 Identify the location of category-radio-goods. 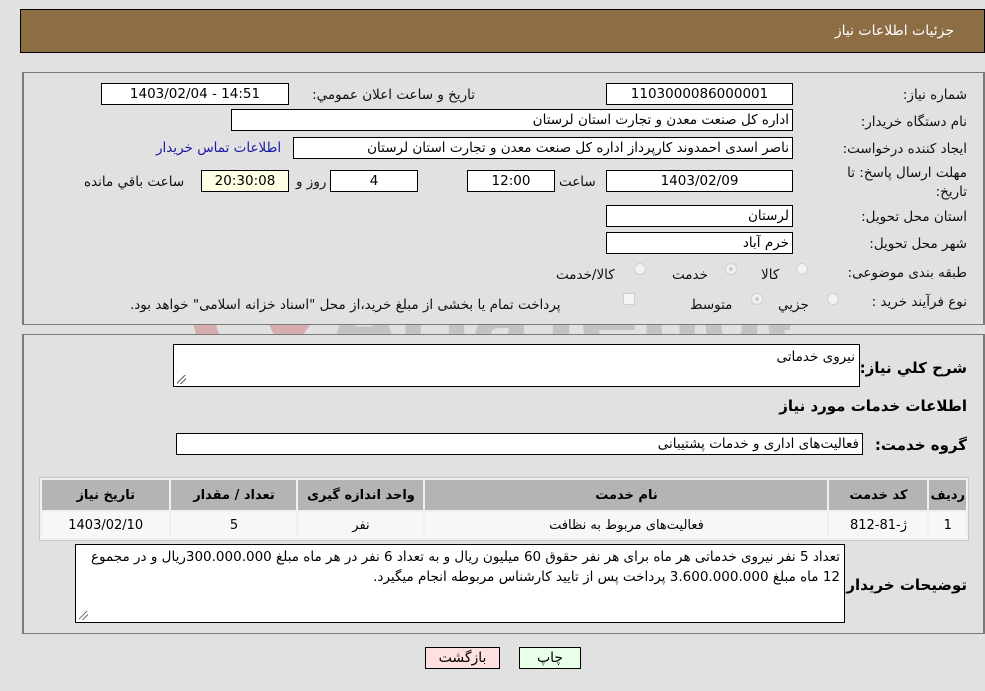
(802, 269).